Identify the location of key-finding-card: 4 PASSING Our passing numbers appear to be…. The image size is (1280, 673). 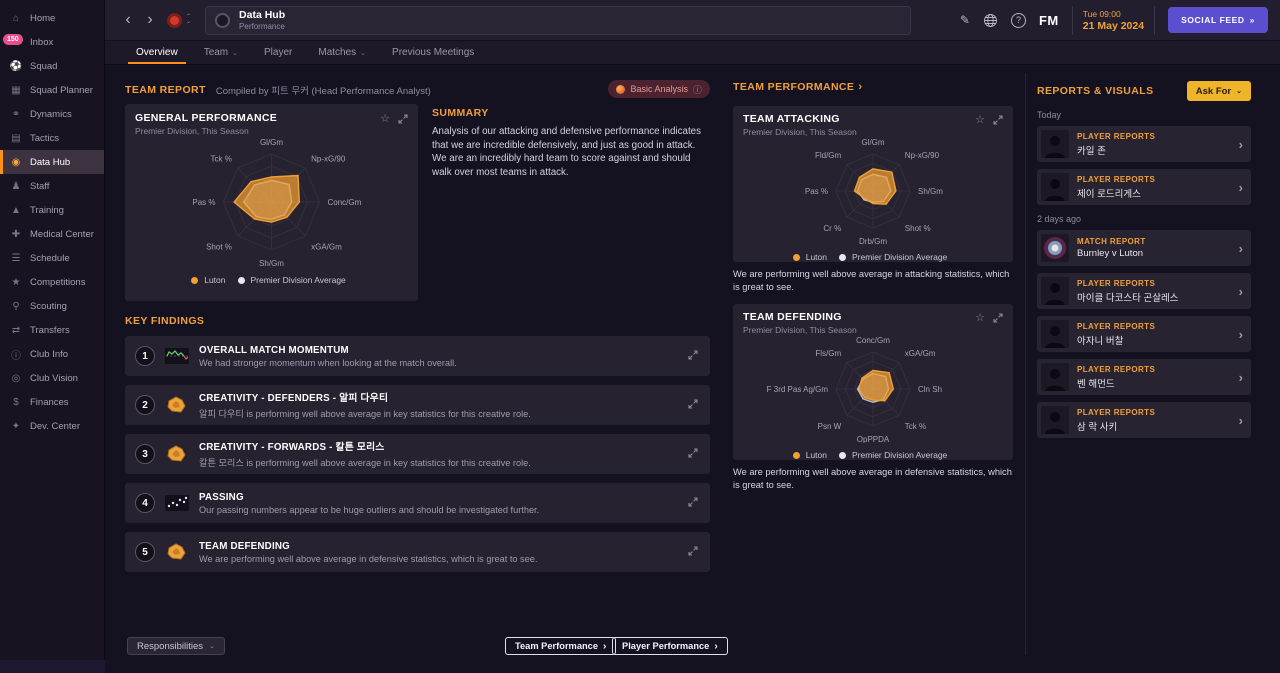
(417, 503).